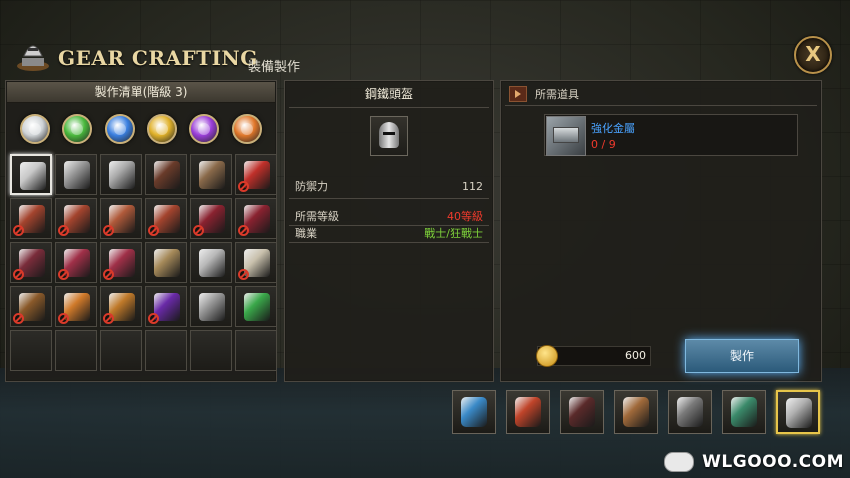  Describe the element at coordinates (453, 233) in the screenshot. I see `class-value: 戰士/狂戰士` at that location.